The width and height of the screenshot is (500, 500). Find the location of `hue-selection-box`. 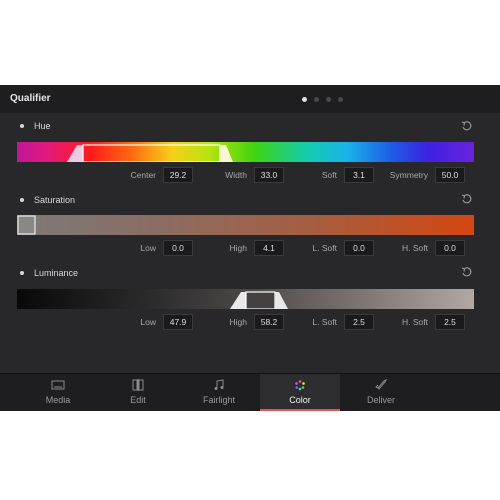

hue-selection-box is located at coordinates (151, 153).